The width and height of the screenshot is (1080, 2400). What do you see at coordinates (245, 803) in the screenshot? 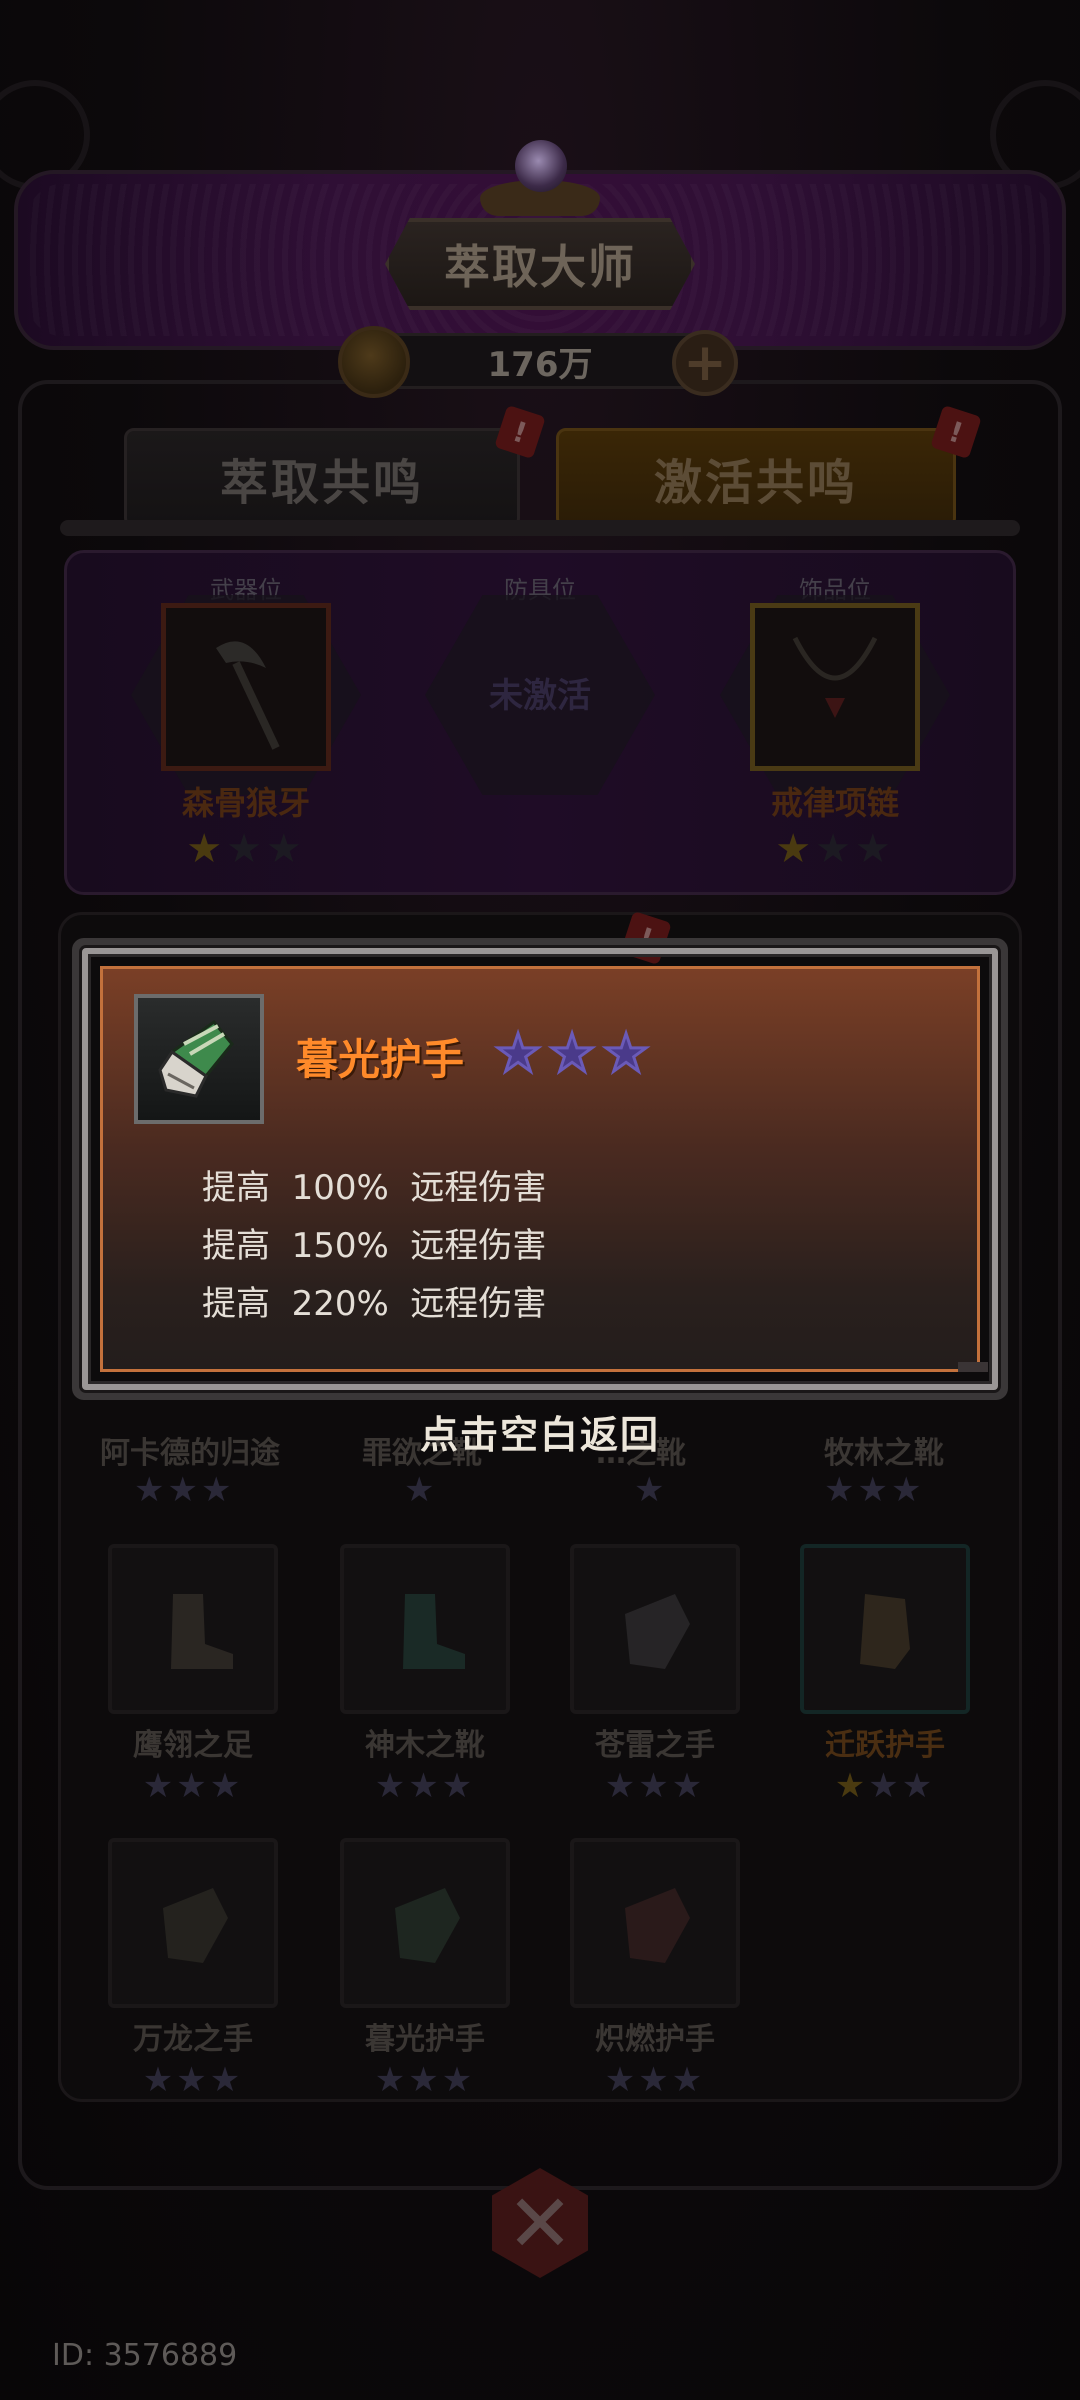
I see `weapon-slot-name: 森骨狼牙` at bounding box center [245, 803].